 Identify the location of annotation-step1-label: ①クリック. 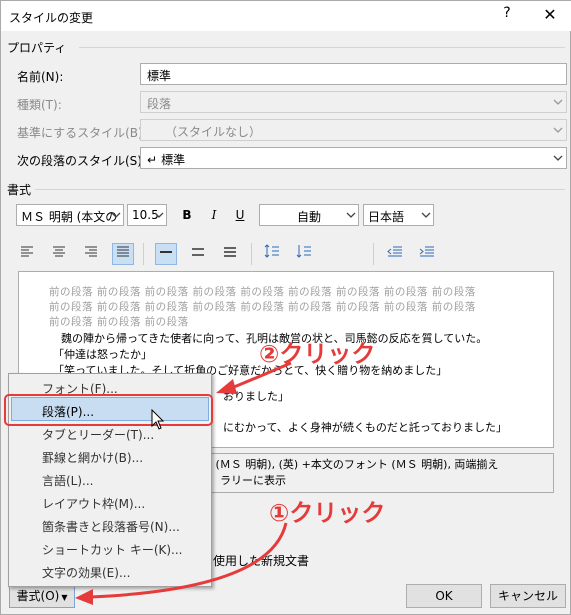
(327, 513).